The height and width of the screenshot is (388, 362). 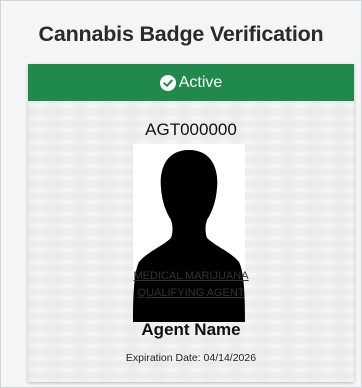 I want to click on agent-id: AGT000000, so click(x=191, y=129).